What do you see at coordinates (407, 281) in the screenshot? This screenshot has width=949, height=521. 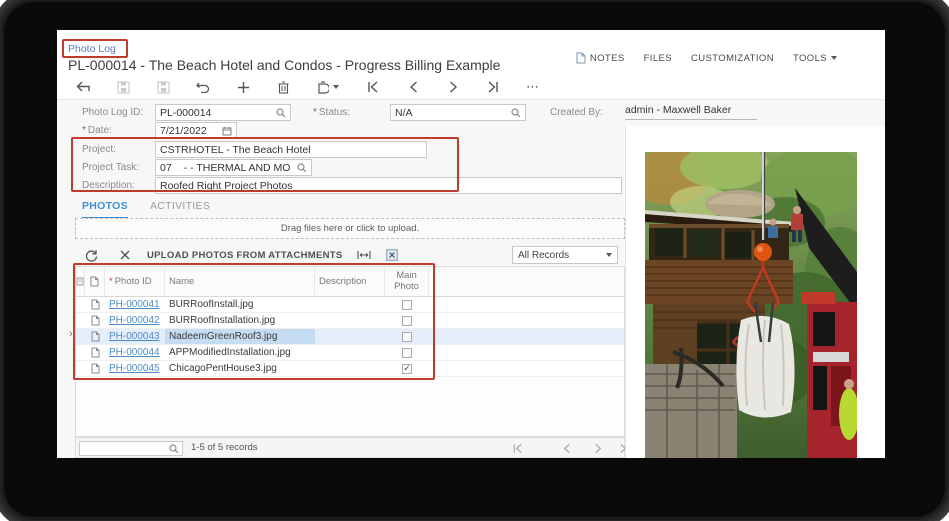 I see `column-header-main-photo: Main Photo` at bounding box center [407, 281].